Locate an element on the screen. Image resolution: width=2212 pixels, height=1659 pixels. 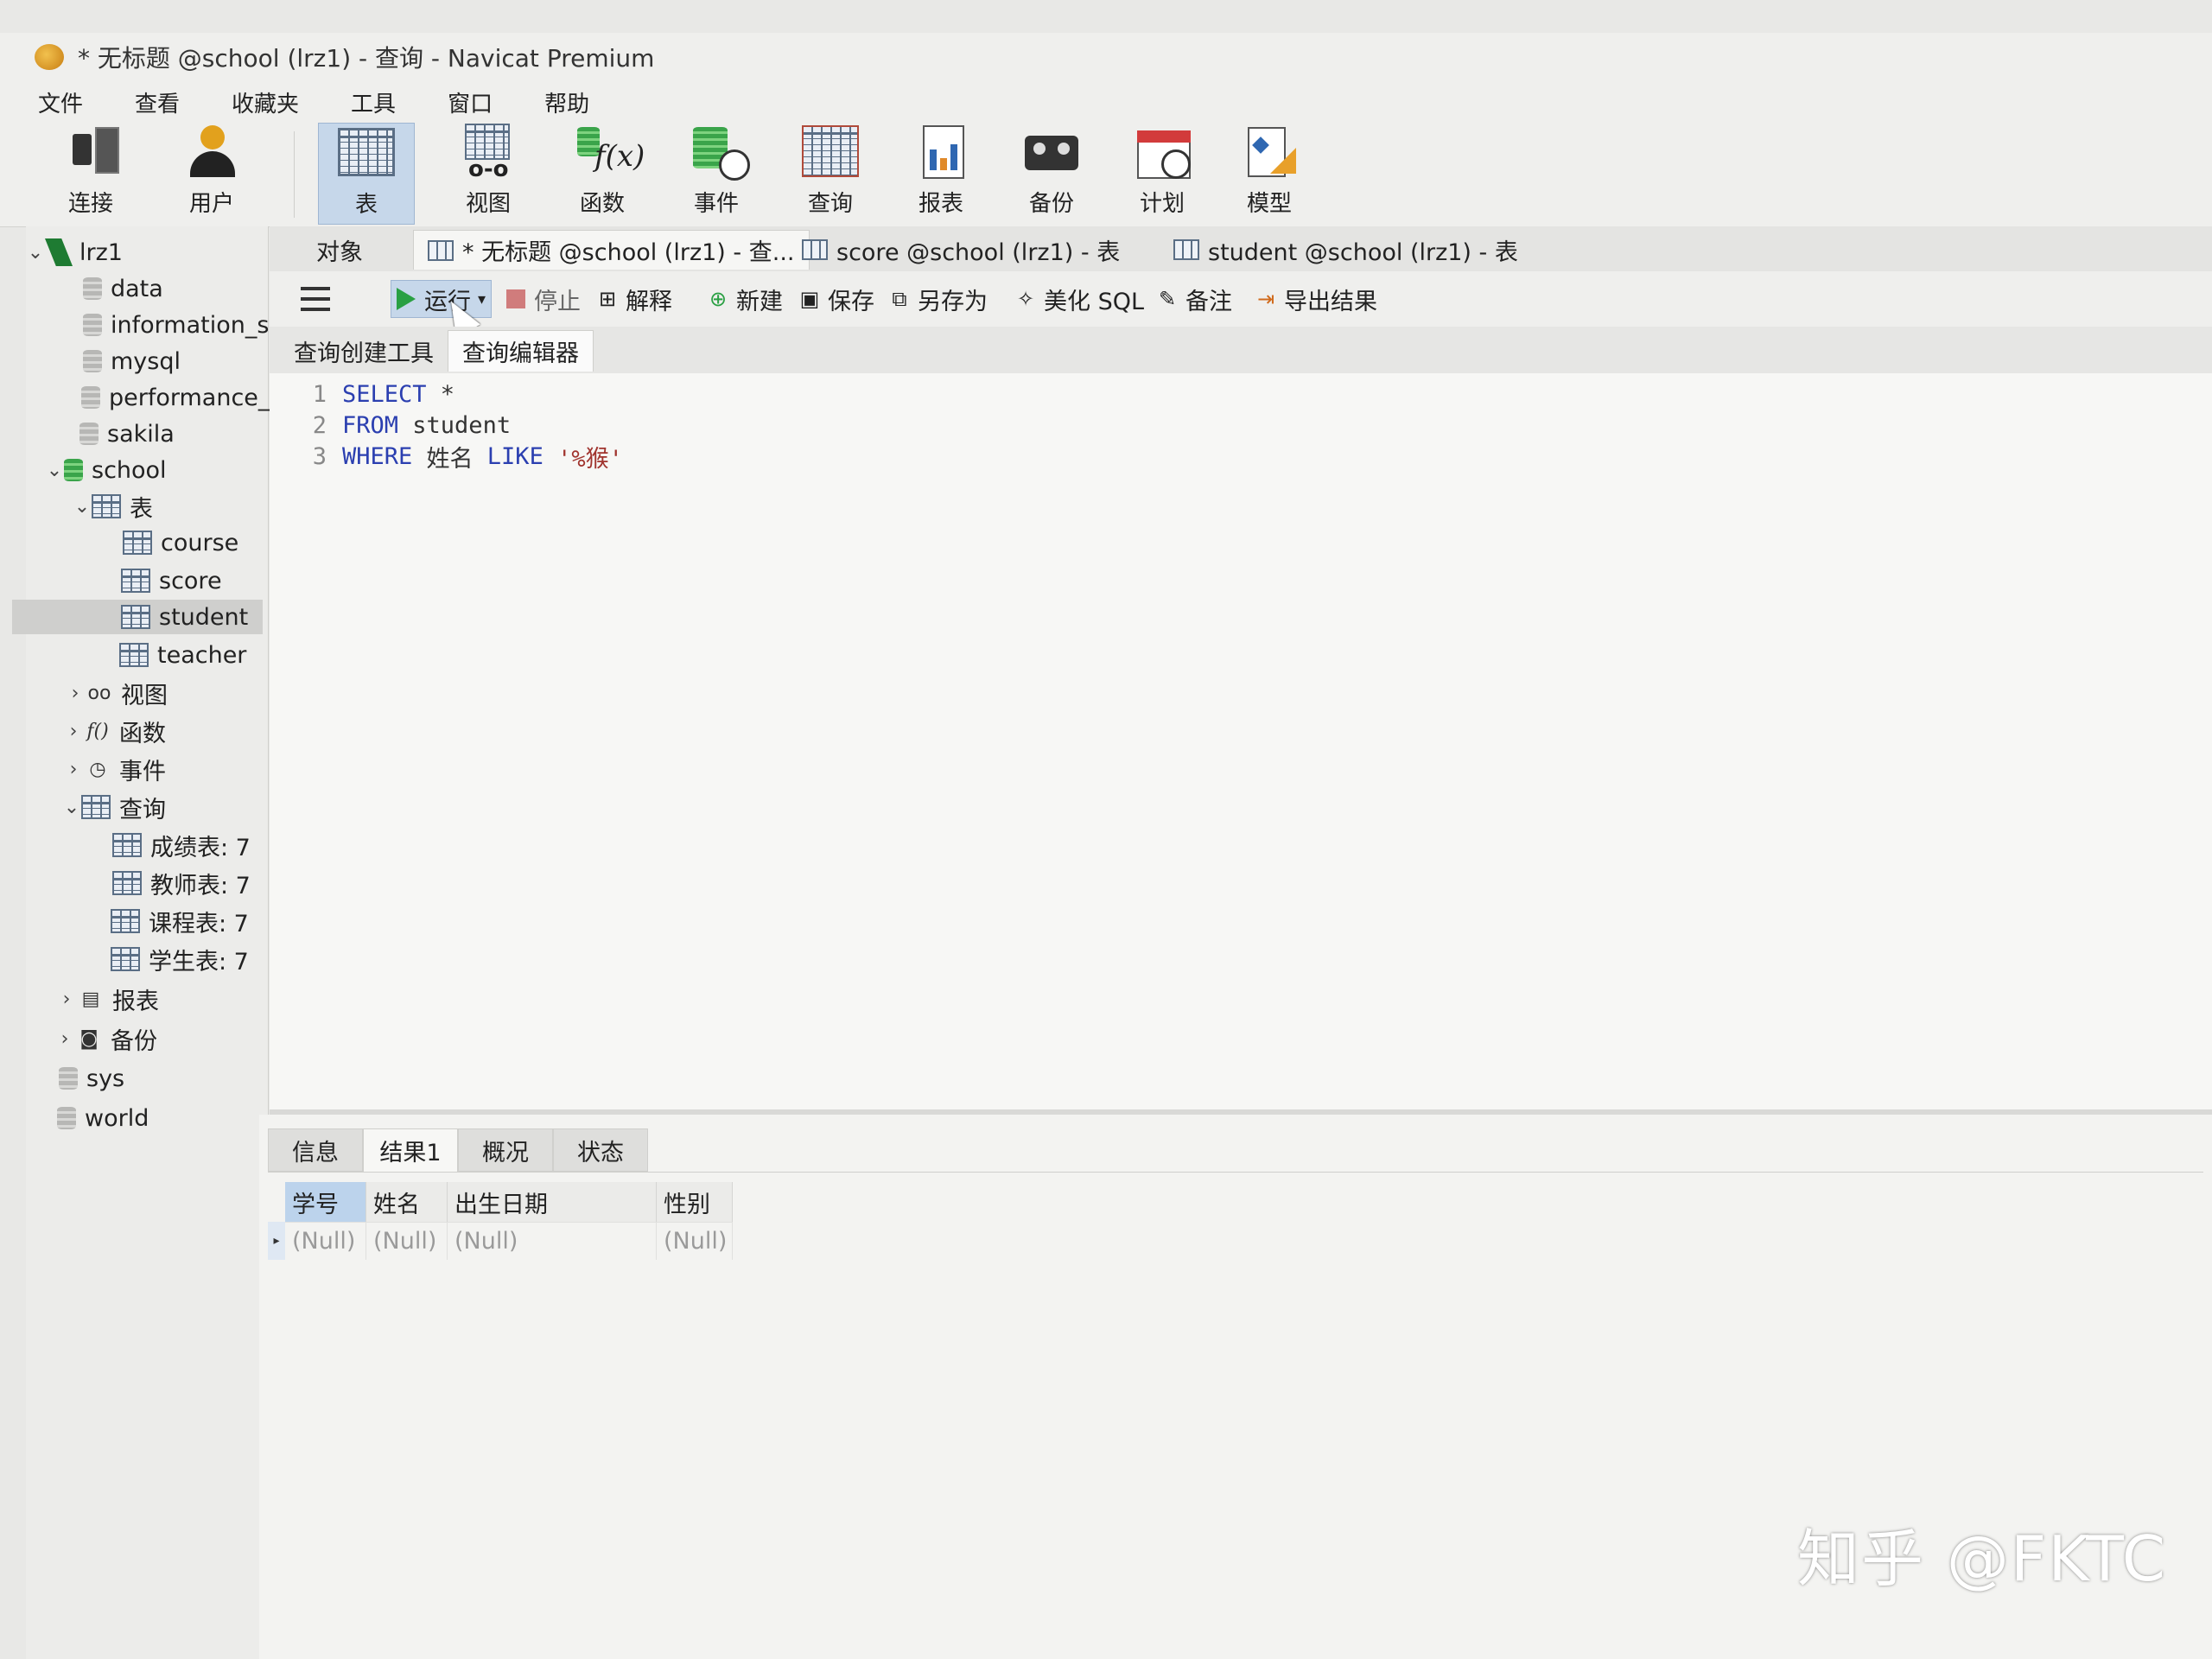
tree-table-student: student is located at coordinates (137, 617).